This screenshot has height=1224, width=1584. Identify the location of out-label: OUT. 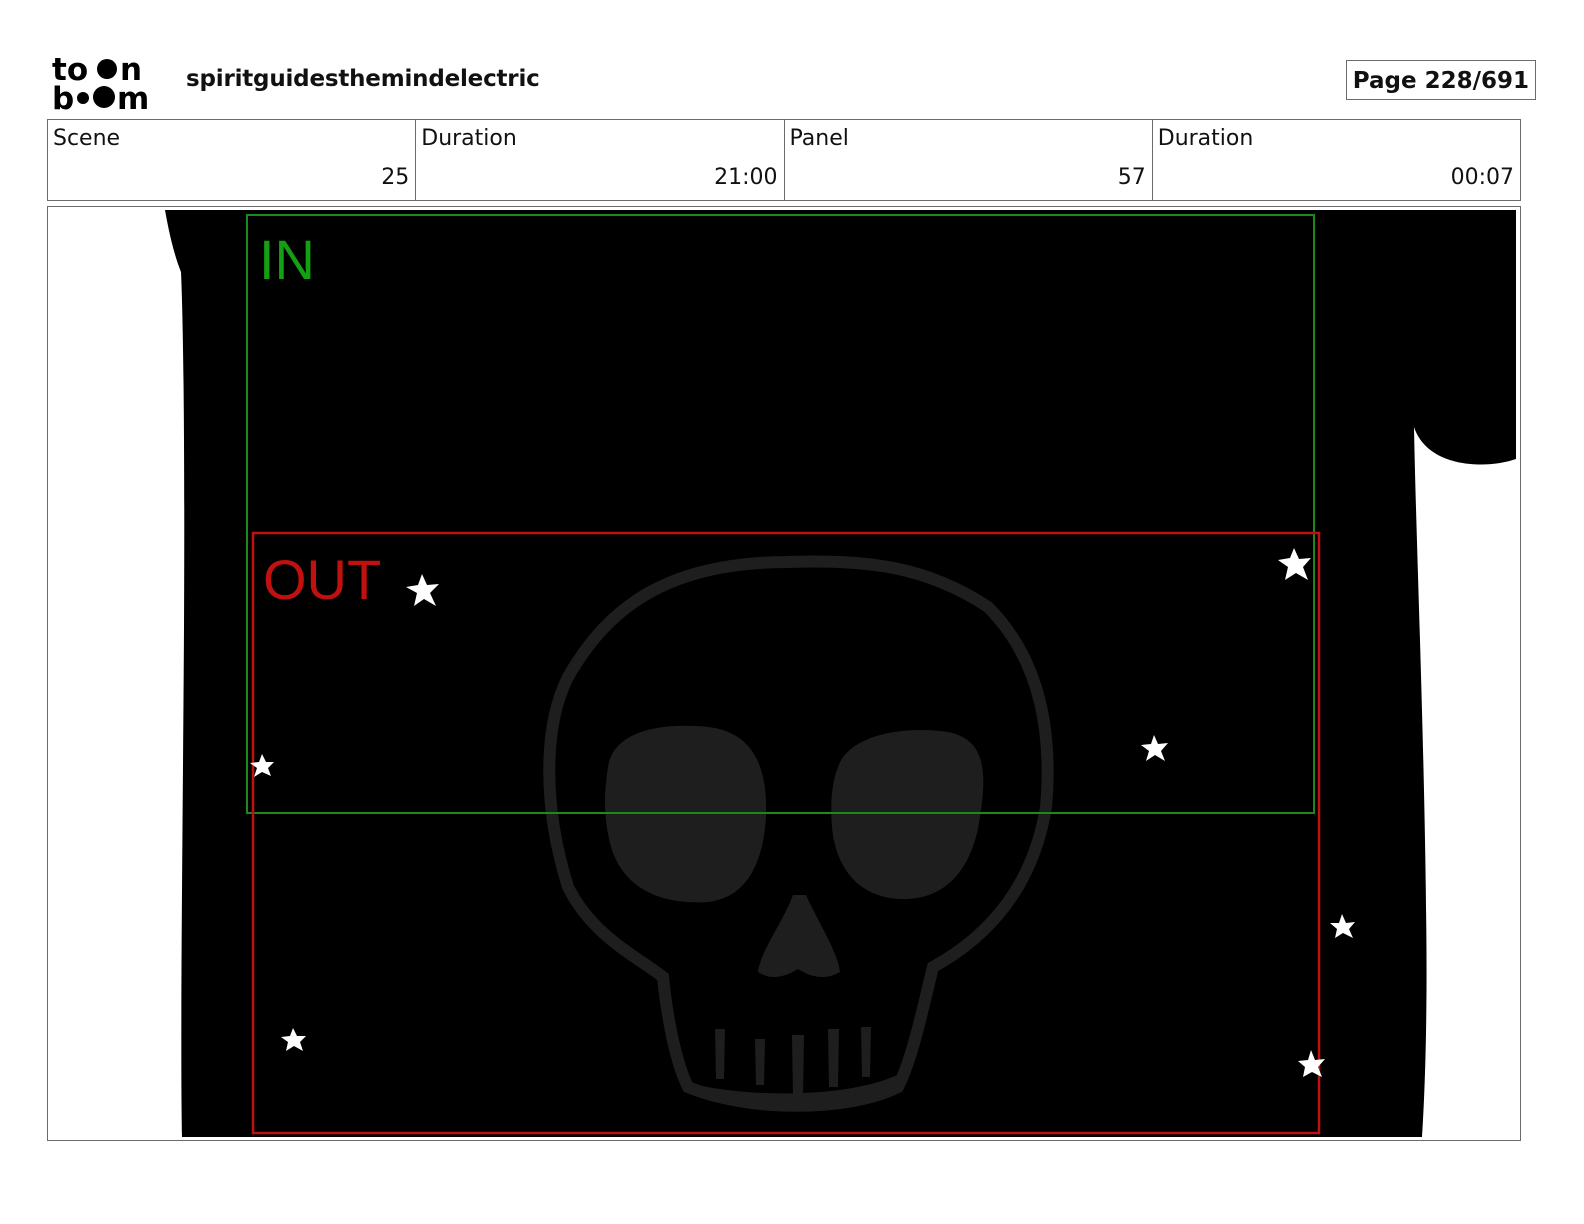
(322, 579).